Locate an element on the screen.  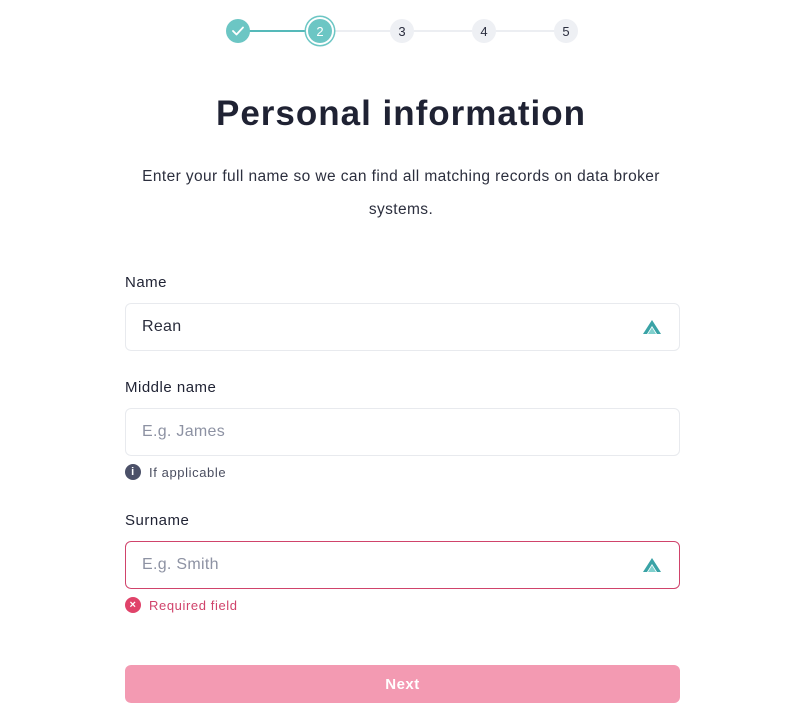
name-field is located at coordinates (402, 327).